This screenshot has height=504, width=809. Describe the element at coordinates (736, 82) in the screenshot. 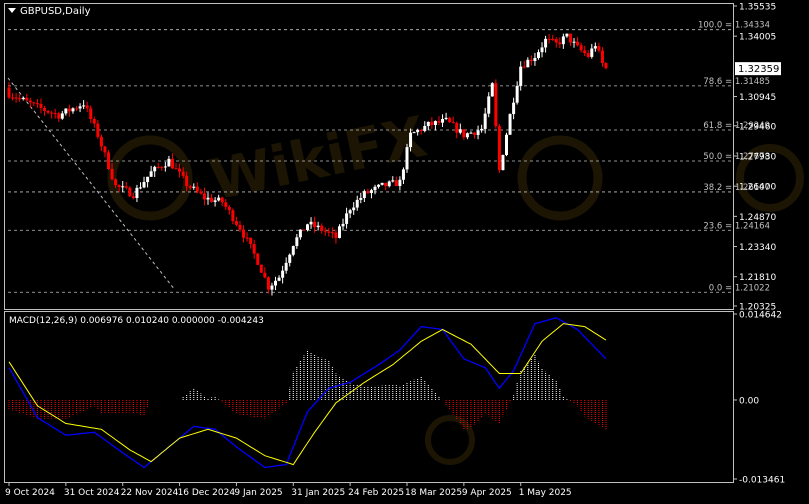

I see `fib-level-label: 78.6 = 1.31485` at that location.